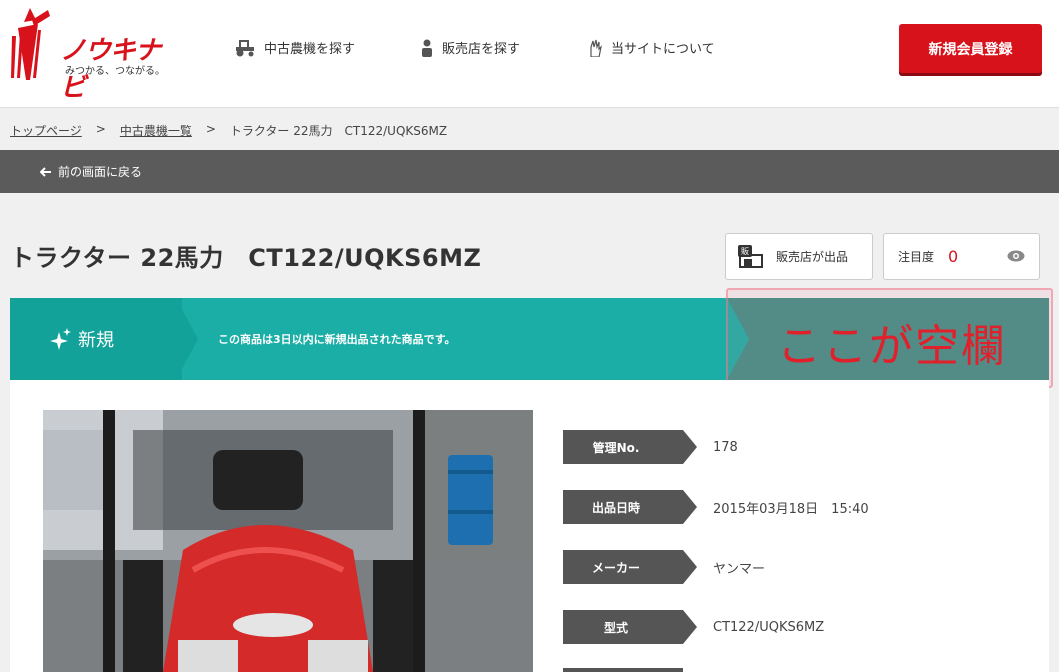  I want to click on spec-row-listed-date: 出品日時 2015年03月18日 15:40, so click(716, 507).